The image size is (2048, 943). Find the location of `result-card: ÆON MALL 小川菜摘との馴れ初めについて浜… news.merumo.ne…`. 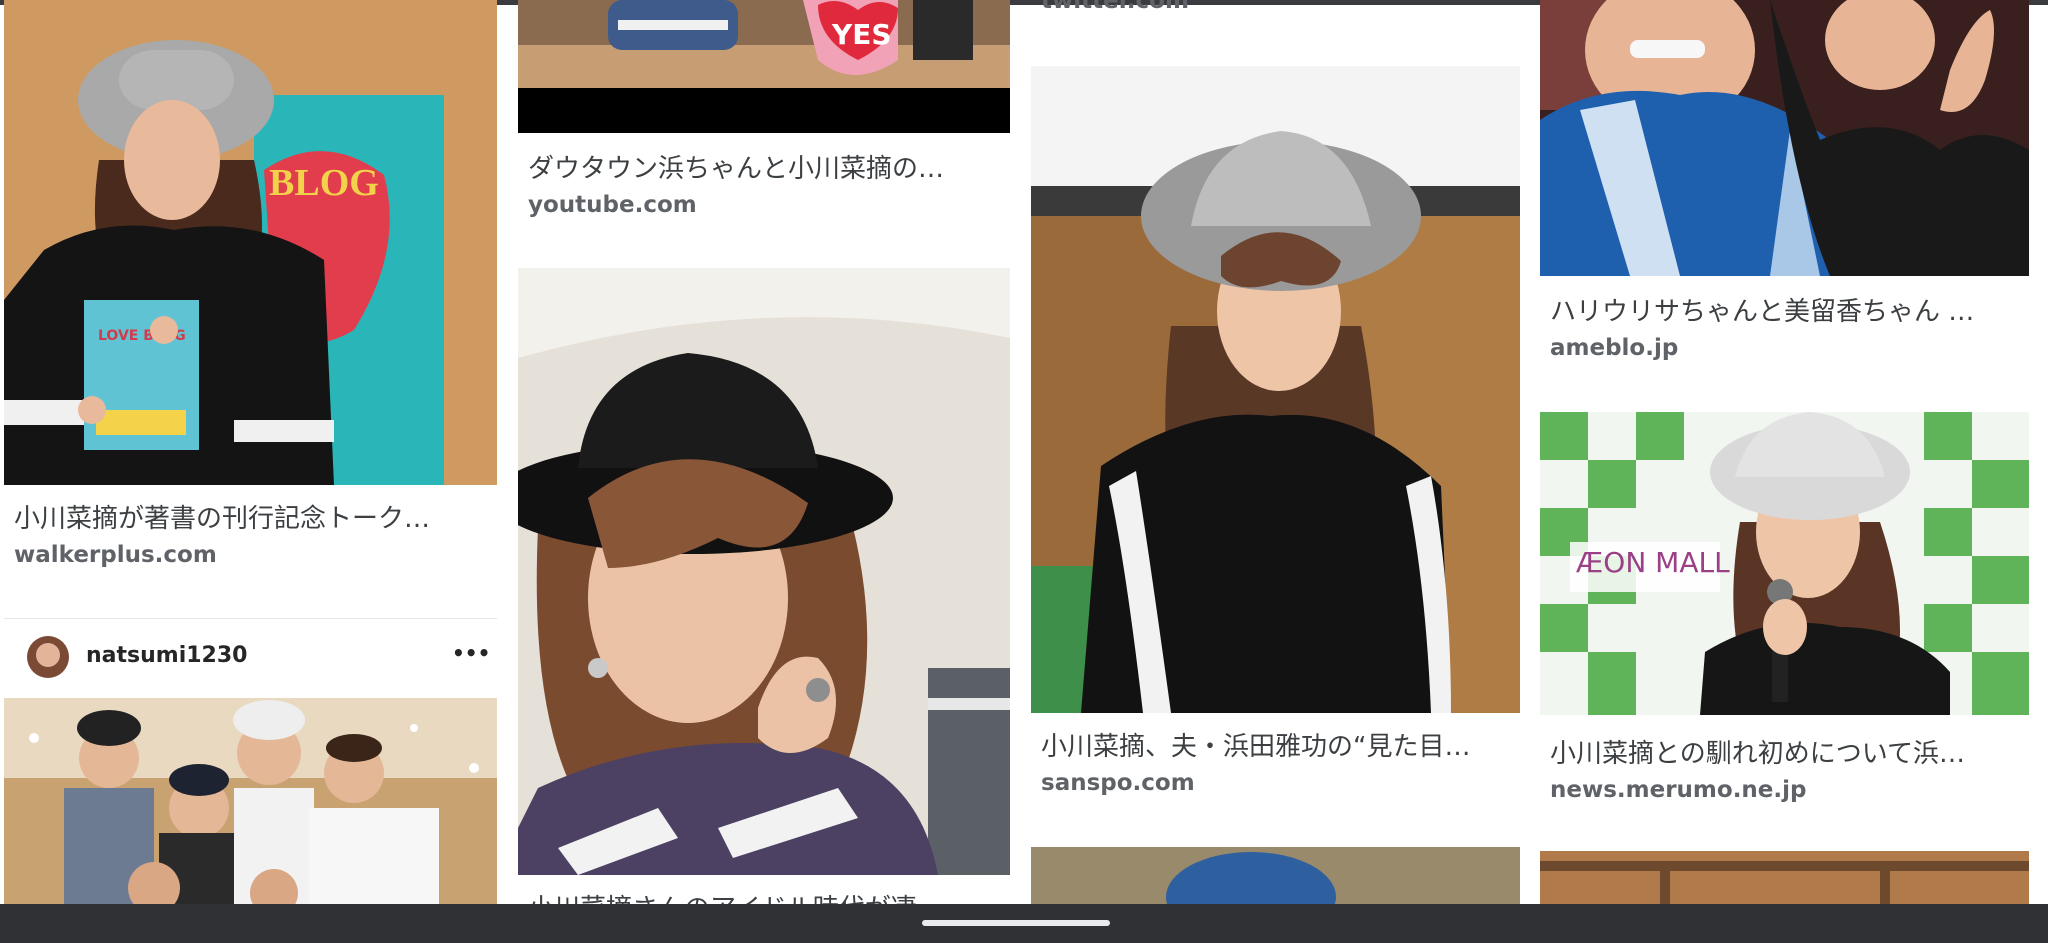

result-card: ÆON MALL 小川菜摘との馴れ初めについて浜… news.merumo.ne… is located at coordinates (1784, 612).